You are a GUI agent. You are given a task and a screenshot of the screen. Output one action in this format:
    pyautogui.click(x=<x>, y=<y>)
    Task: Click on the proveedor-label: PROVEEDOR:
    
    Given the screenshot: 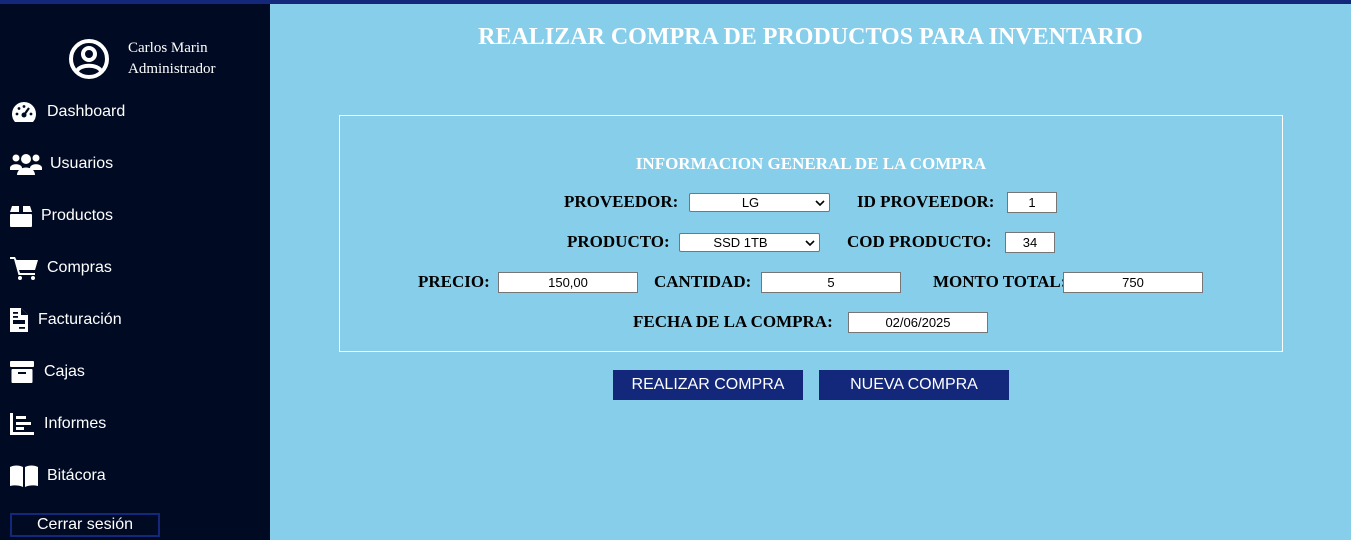 What is the action you would take?
    pyautogui.click(x=621, y=201)
    